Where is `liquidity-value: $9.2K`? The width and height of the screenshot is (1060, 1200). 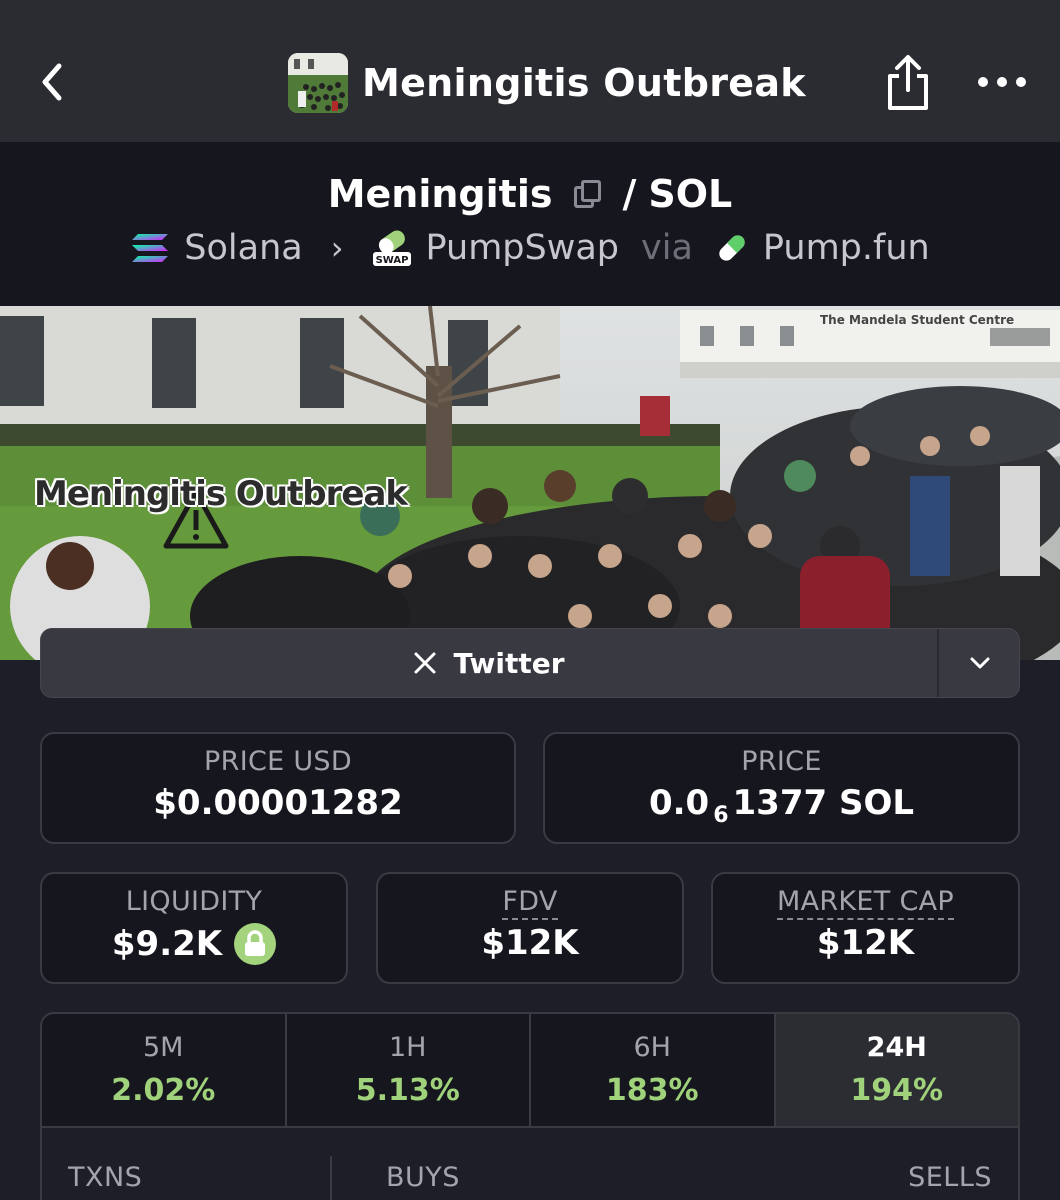
liquidity-value: $9.2K is located at coordinates (167, 944).